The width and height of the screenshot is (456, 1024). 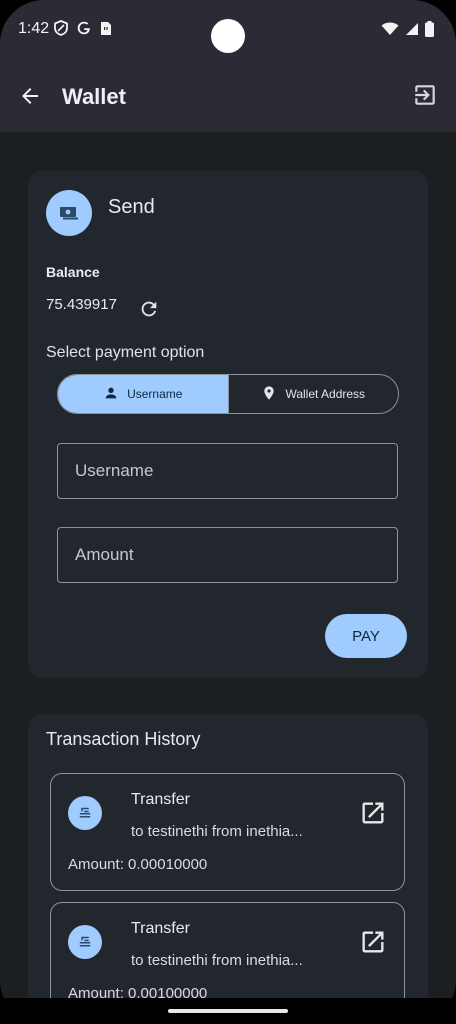 I want to click on refresh-icon, so click(x=149, y=309).